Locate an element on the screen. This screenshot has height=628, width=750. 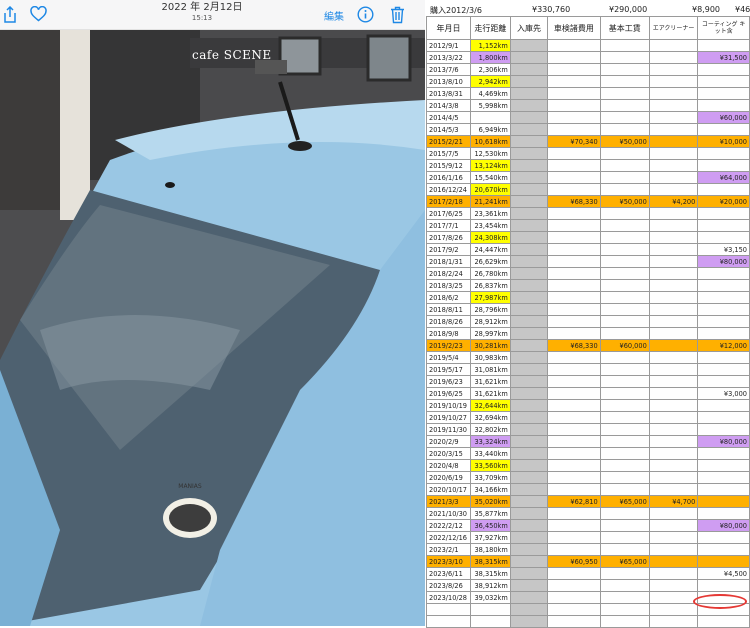
cell-mileage: 33,709km is located at coordinates (490, 477).